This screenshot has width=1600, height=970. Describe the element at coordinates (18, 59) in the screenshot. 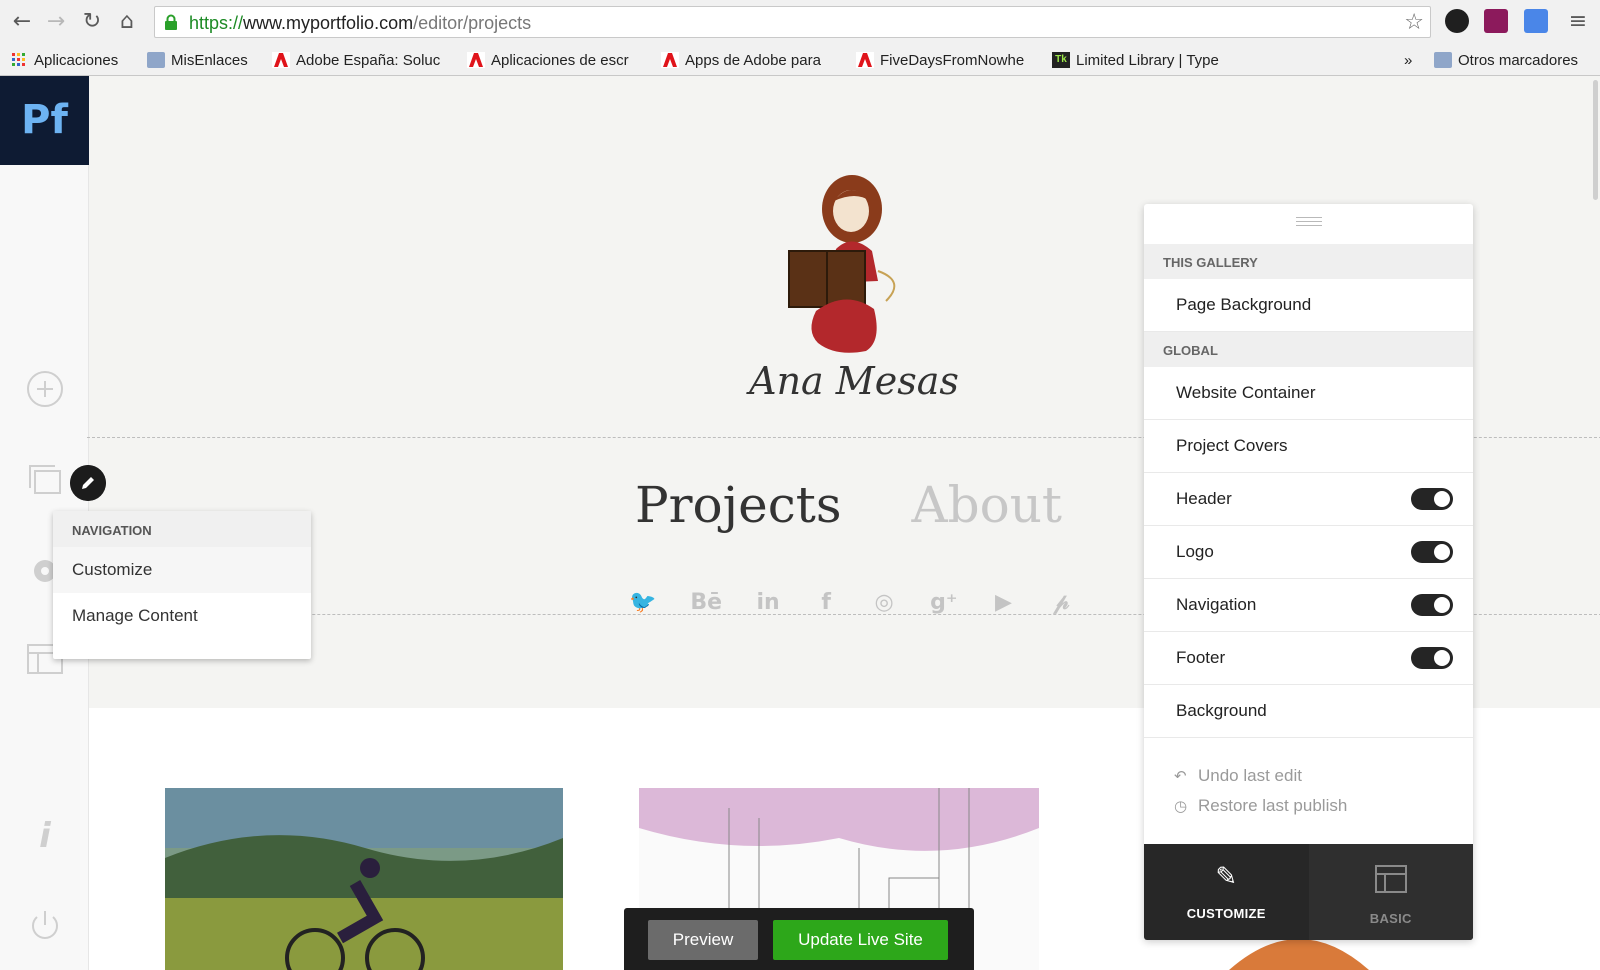

I see `apps-grid-icon` at that location.